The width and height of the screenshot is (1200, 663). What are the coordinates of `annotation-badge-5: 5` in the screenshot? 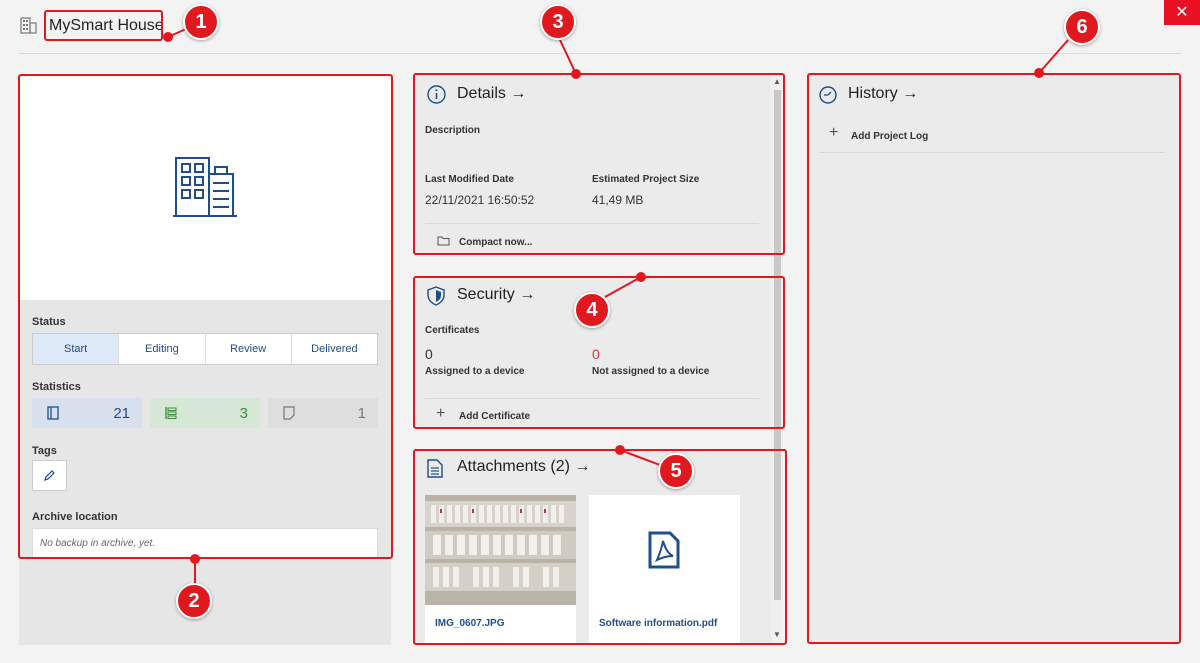 It's located at (676, 471).